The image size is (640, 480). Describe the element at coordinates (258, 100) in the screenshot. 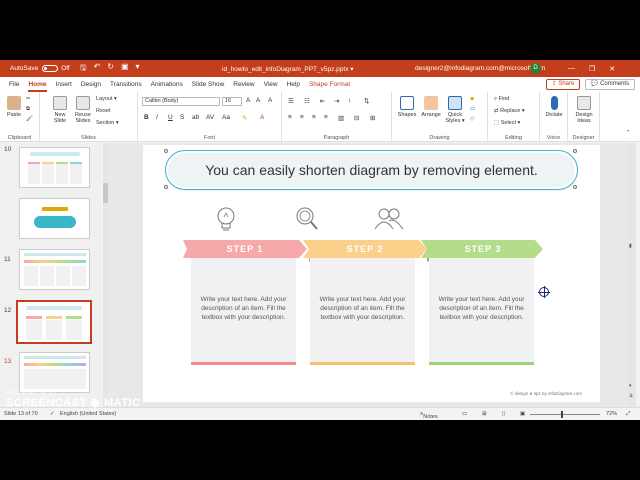

I see `shrink-font-icon: A` at that location.